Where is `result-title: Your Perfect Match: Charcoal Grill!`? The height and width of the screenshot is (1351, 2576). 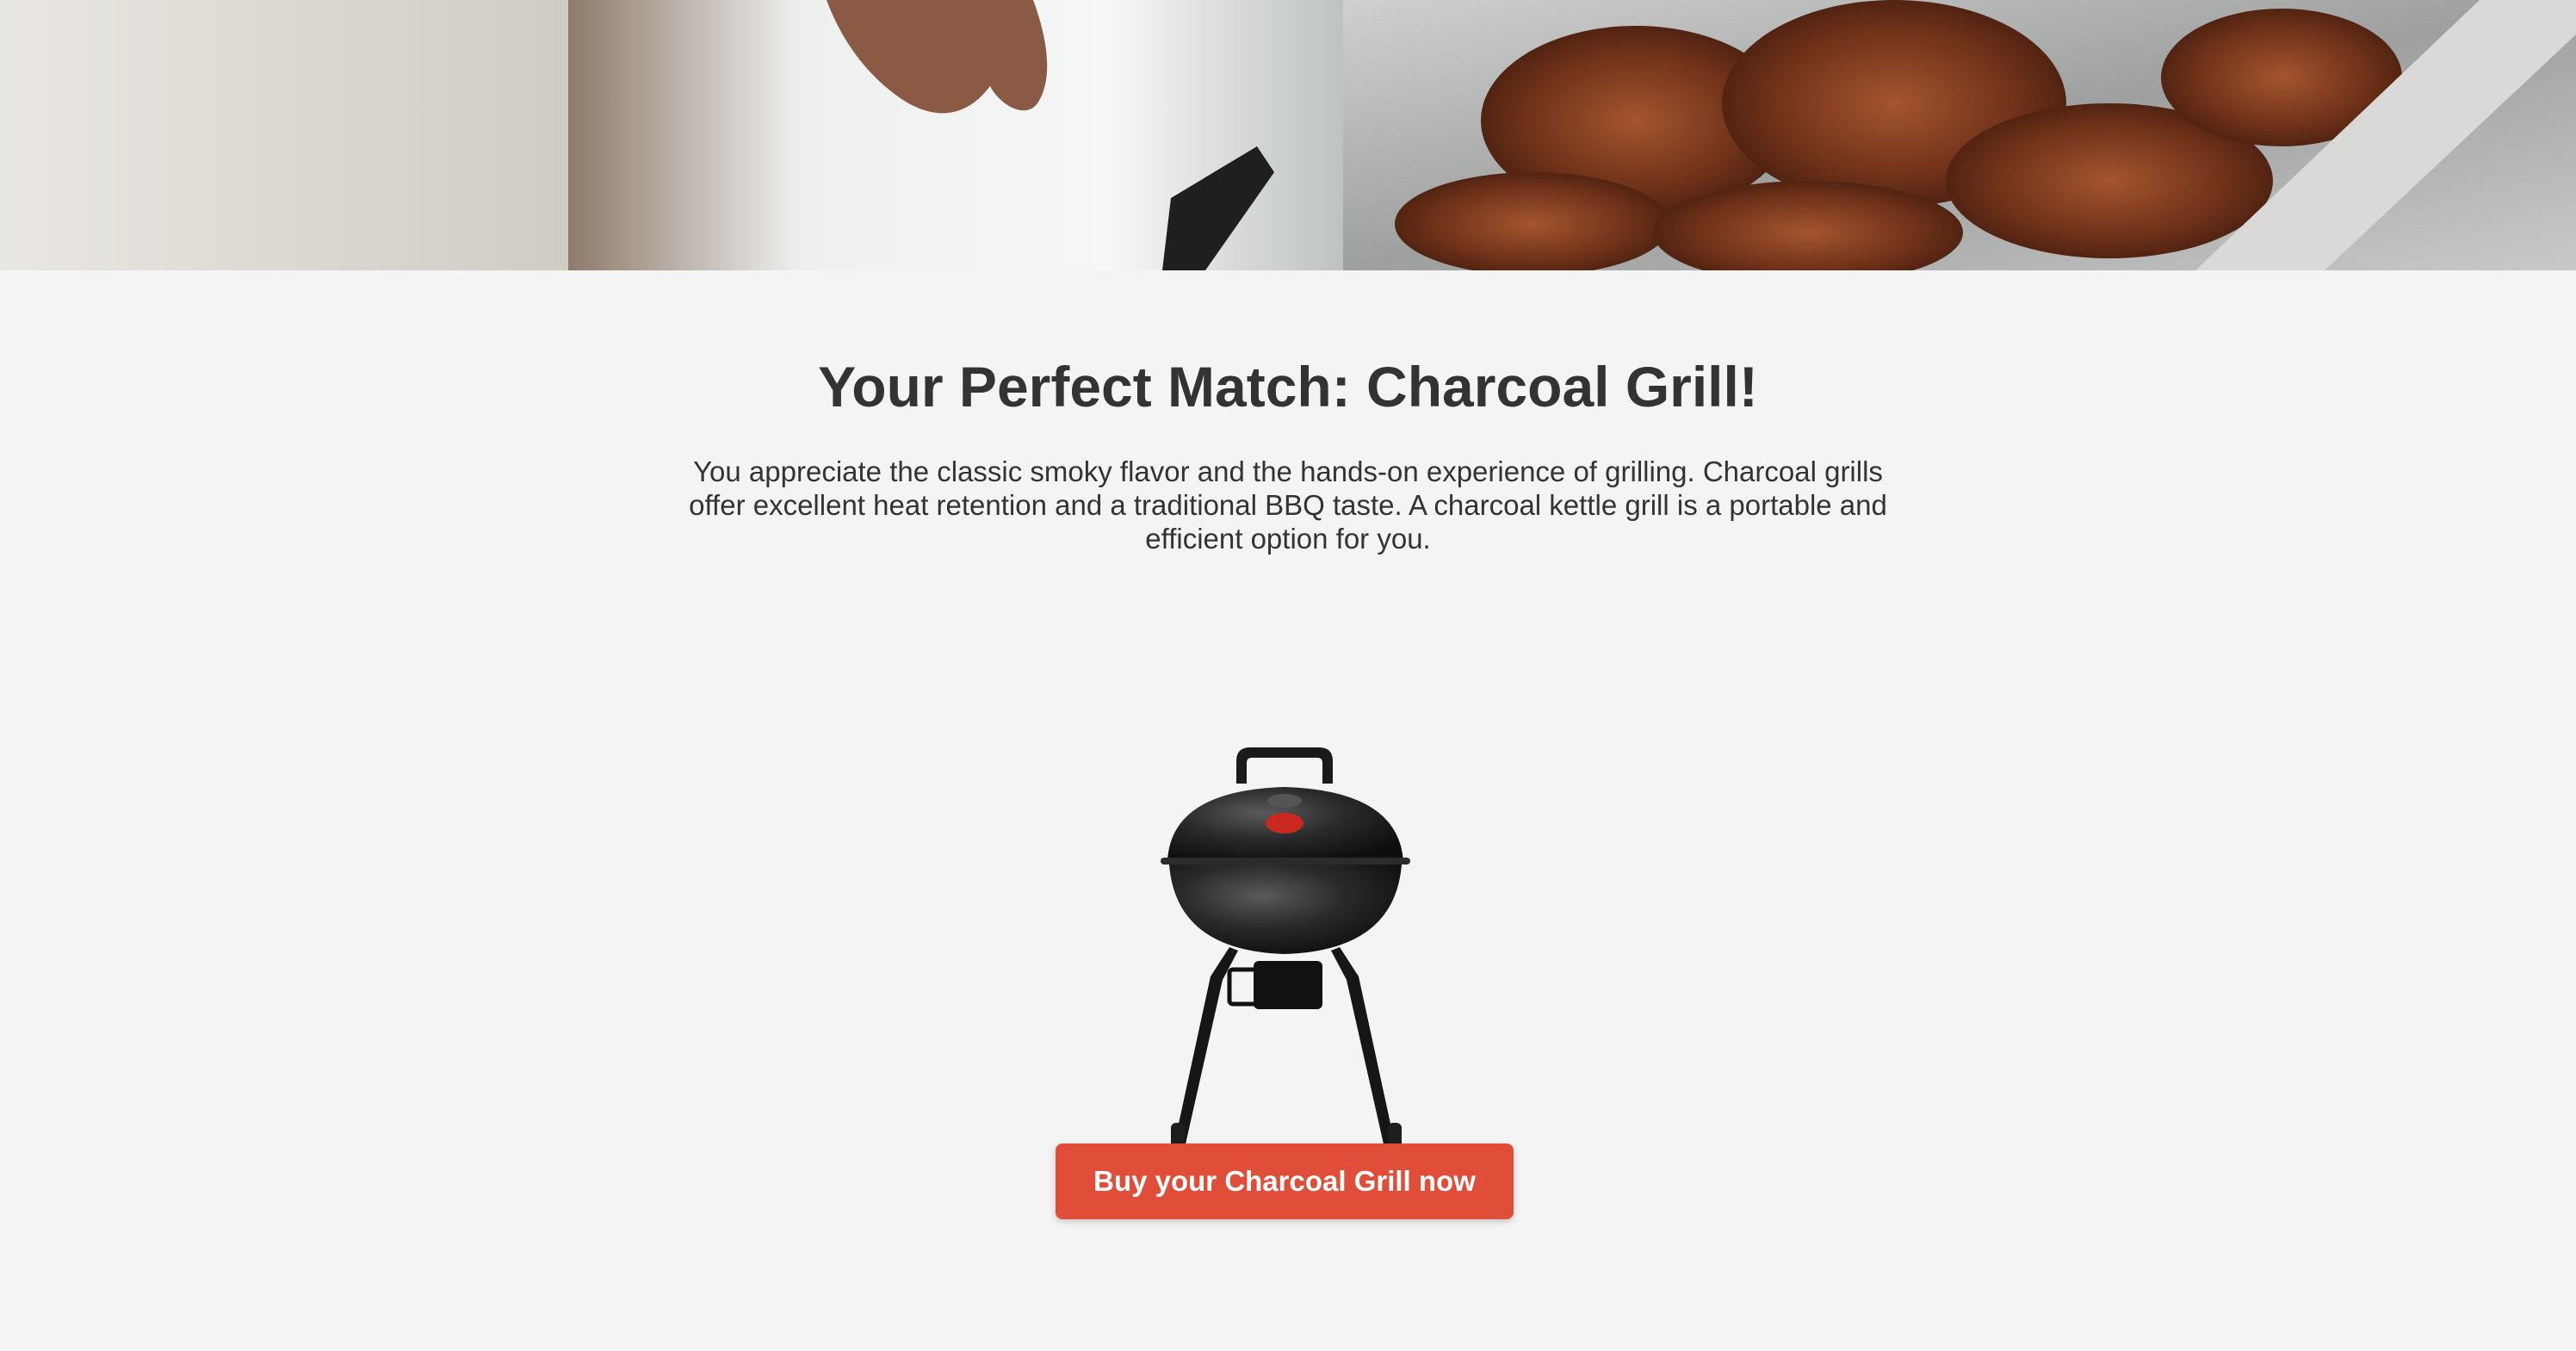
result-title: Your Perfect Match: Charcoal Grill! is located at coordinates (1288, 387).